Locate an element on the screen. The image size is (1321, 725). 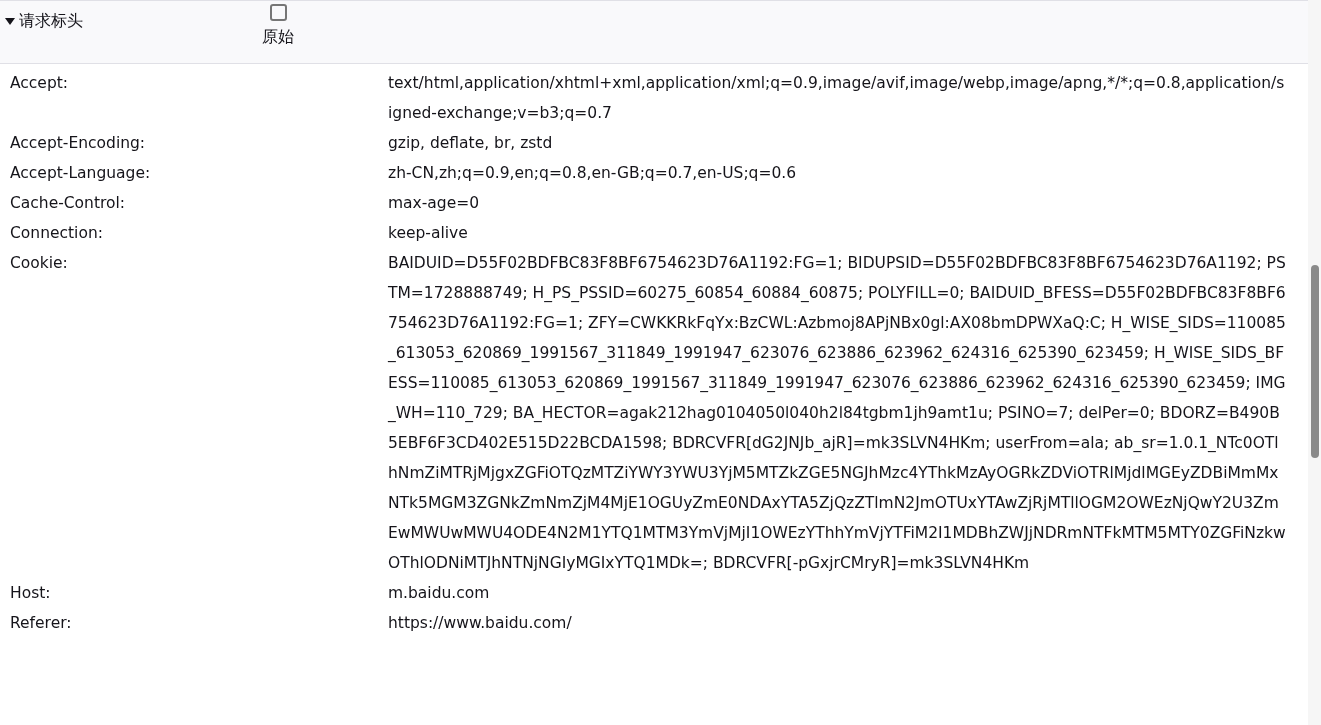
checkbox is located at coordinates (278, 12).